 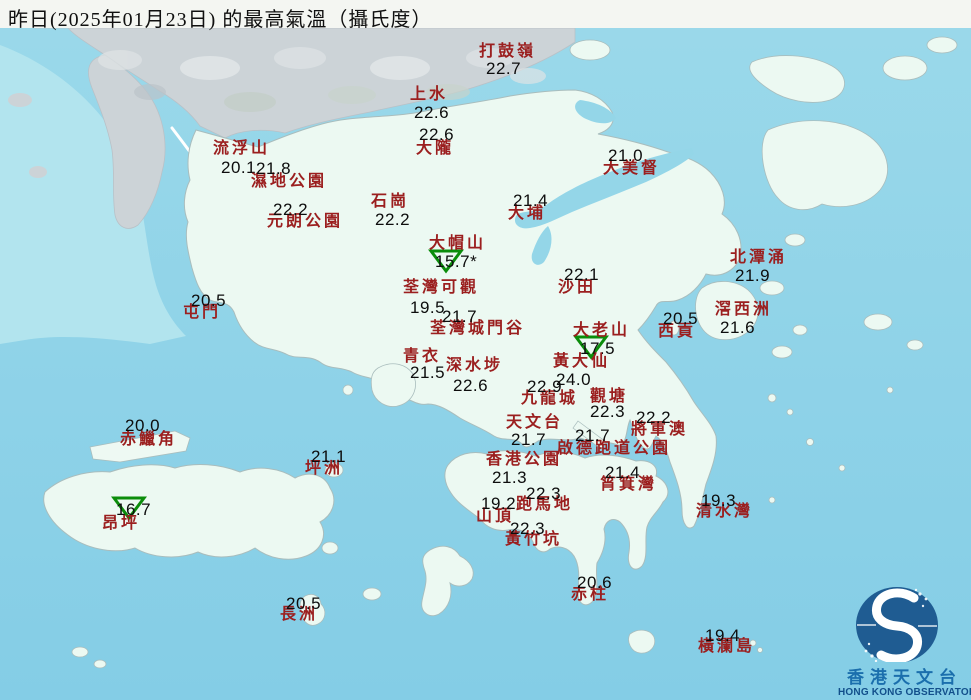 What do you see at coordinates (524, 459) in the screenshot?
I see `station-name: 香港公園` at bounding box center [524, 459].